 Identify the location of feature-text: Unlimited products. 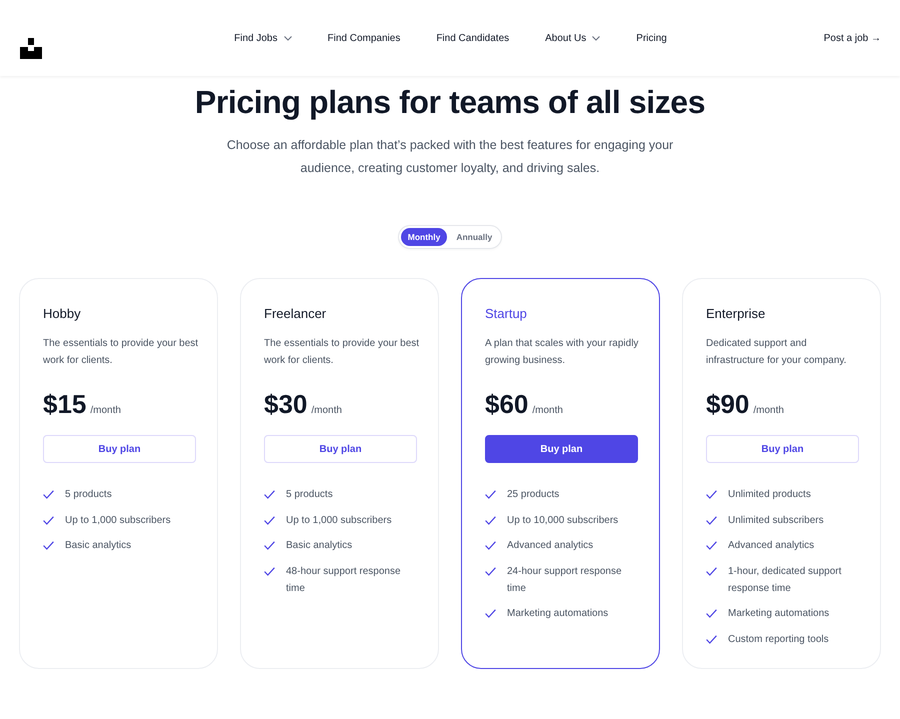
(769, 495).